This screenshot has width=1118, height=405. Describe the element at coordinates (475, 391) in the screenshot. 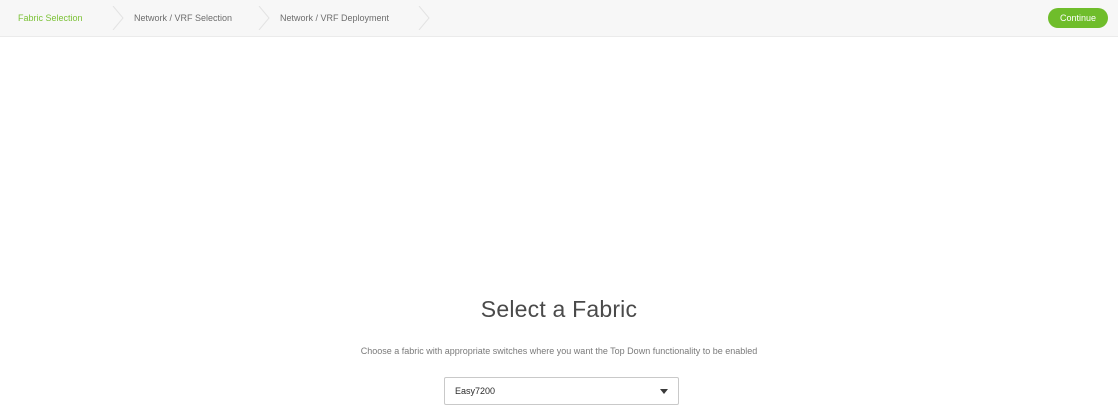

I see `fabric-select-value: Easy7200` at that location.